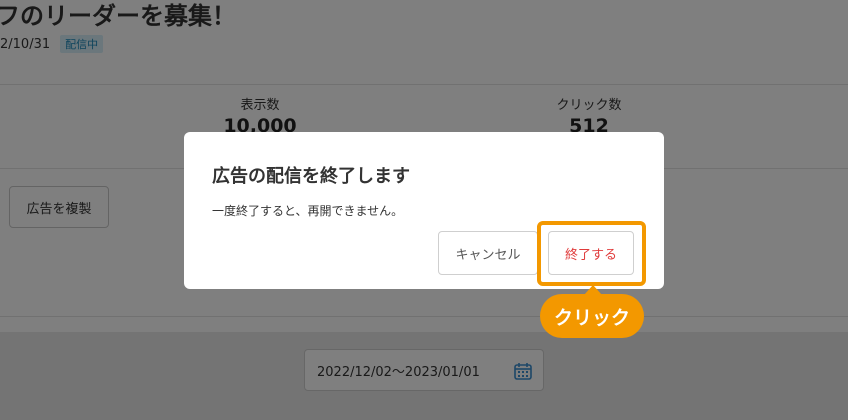 Image resolution: width=848 pixels, height=420 pixels. I want to click on dialog-message: 一度終了すると、再開できません。, so click(308, 211).